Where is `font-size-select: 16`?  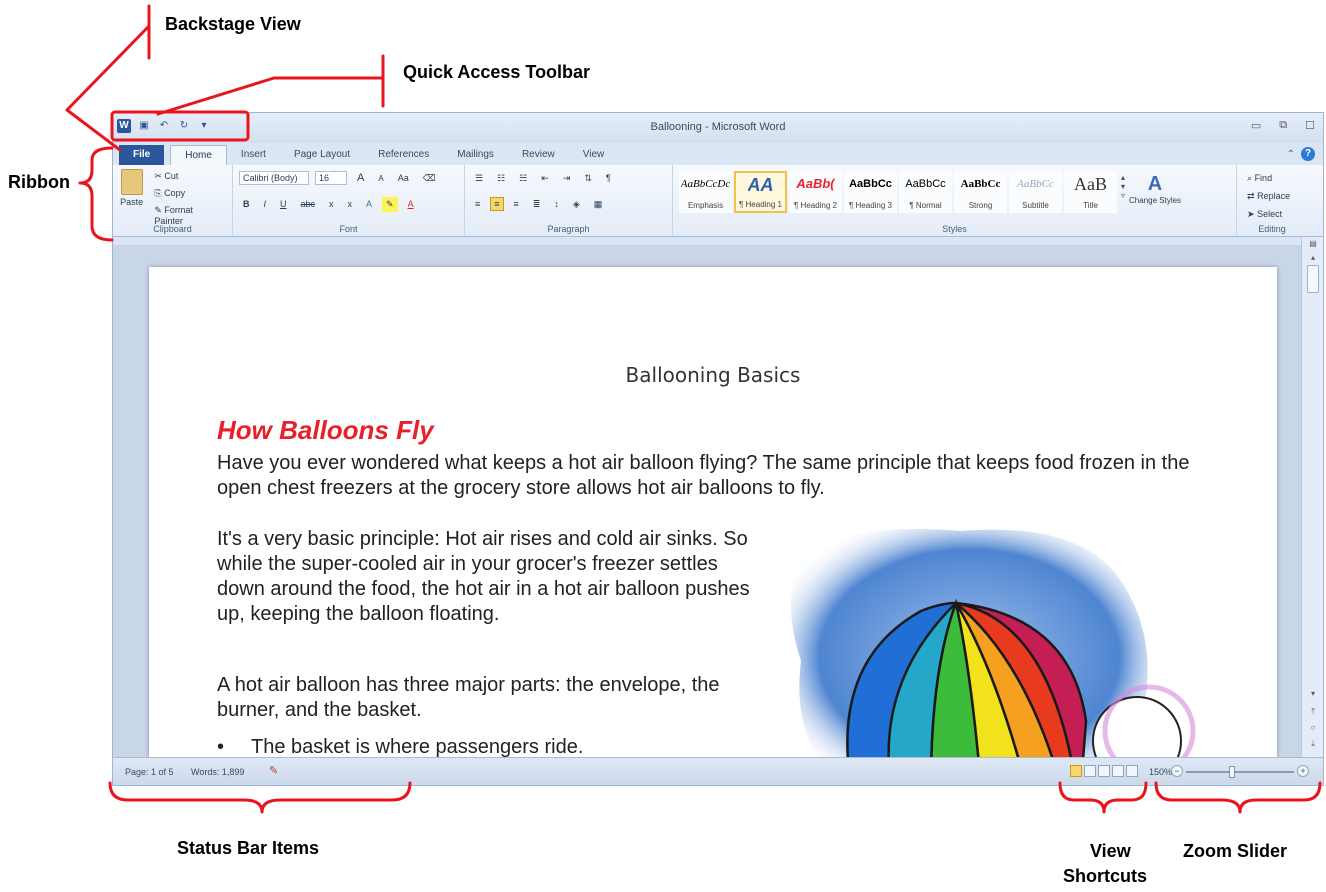 font-size-select: 16 is located at coordinates (331, 178).